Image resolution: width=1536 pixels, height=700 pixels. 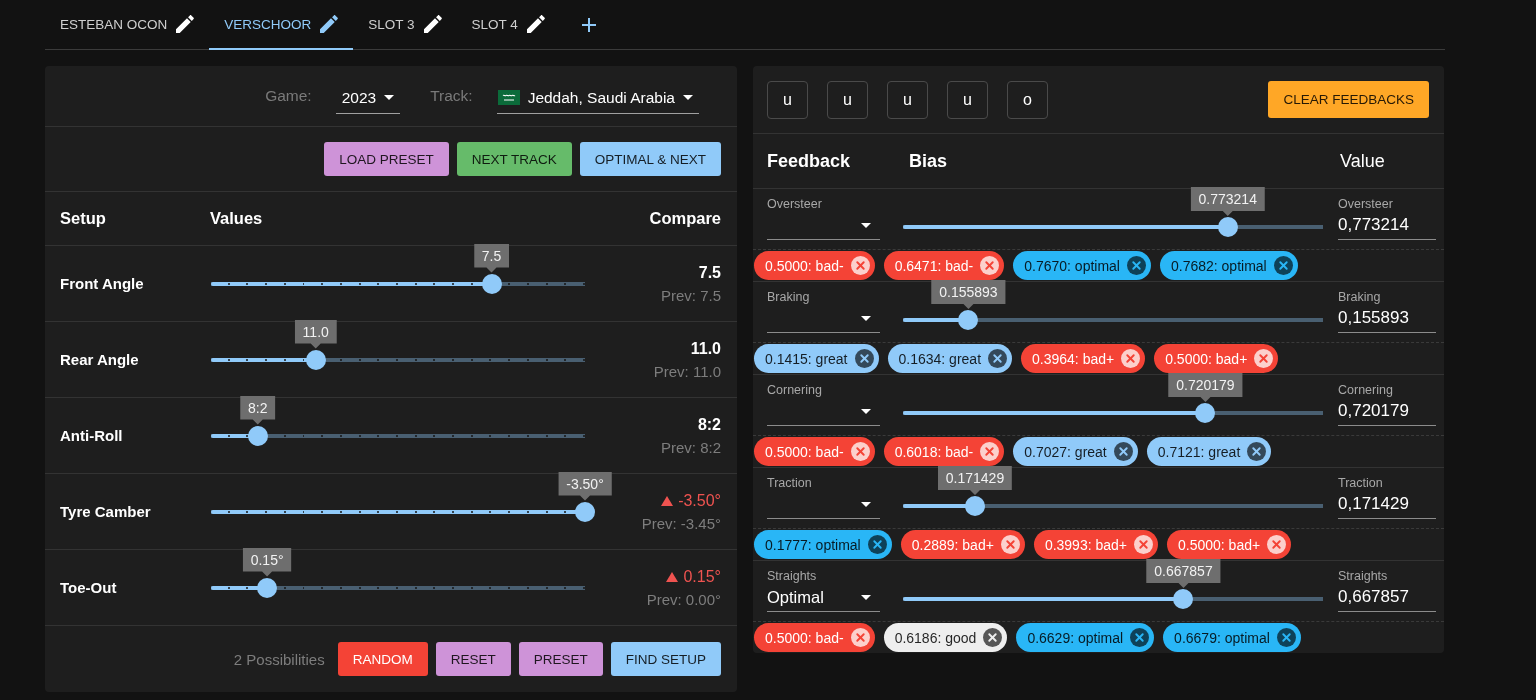 I want to click on feedback-select: Oversteer, so click(x=823, y=218).